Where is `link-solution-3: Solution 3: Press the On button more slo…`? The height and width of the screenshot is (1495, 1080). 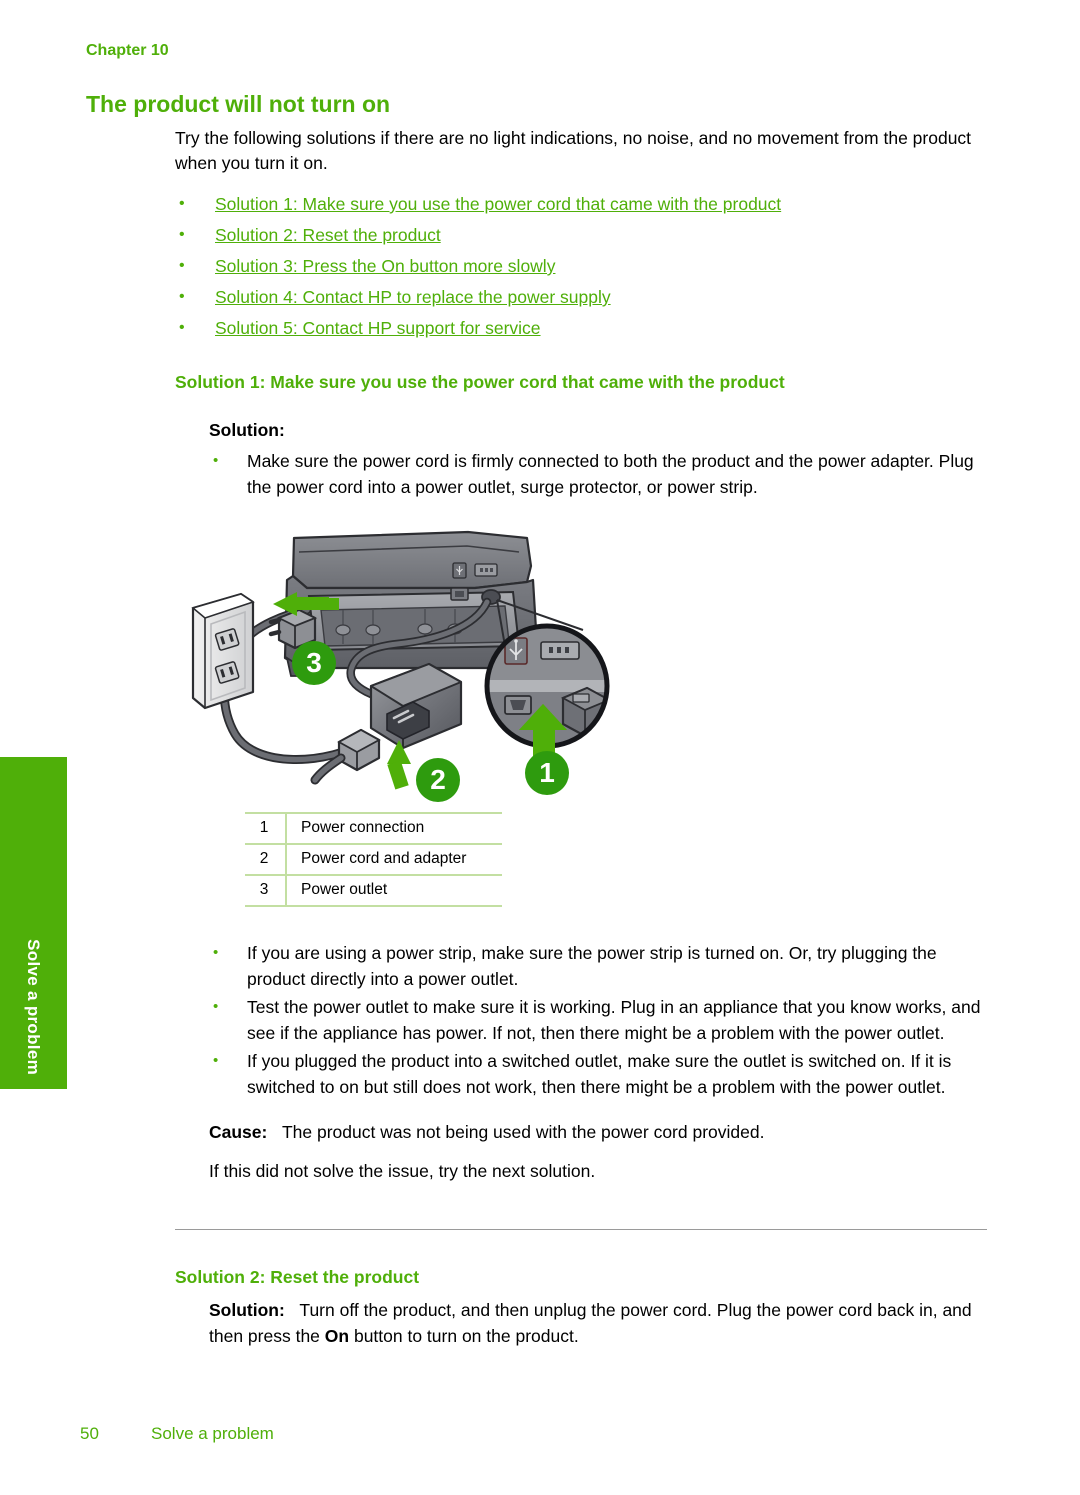
link-solution-3: Solution 3: Press the On button more slo… is located at coordinates (385, 266).